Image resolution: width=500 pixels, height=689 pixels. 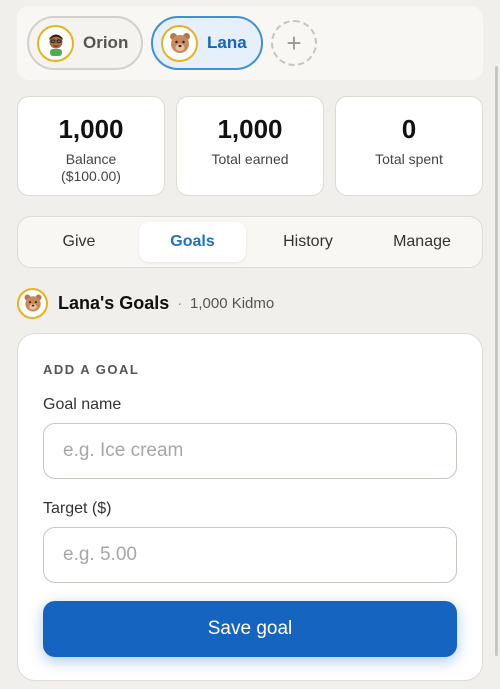 I want to click on target-amount-input, so click(x=250, y=555).